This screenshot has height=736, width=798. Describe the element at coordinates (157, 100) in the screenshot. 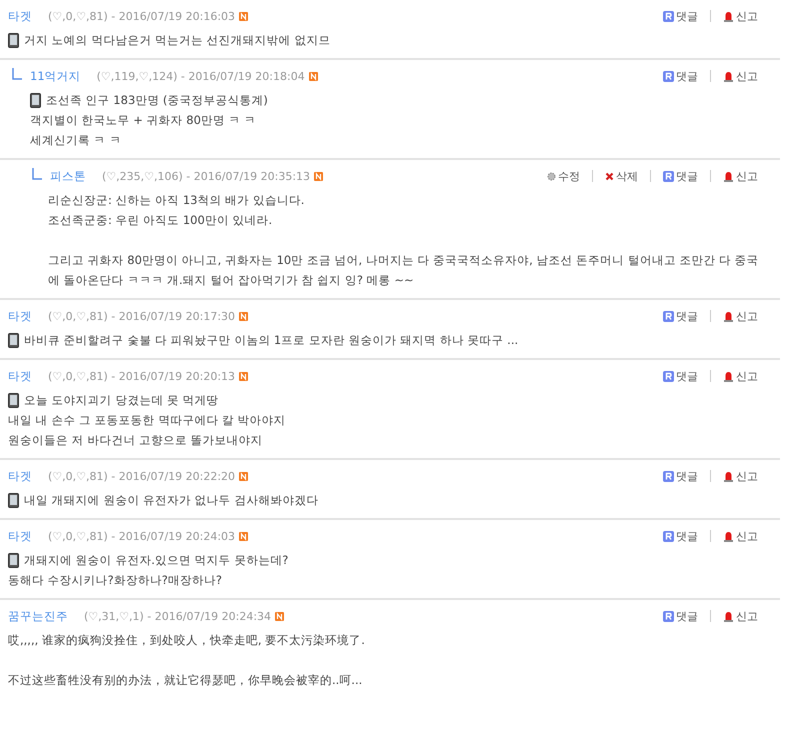

I see `comment-text: 조선족 인구 183만명 (중국정부공식통계)` at that location.